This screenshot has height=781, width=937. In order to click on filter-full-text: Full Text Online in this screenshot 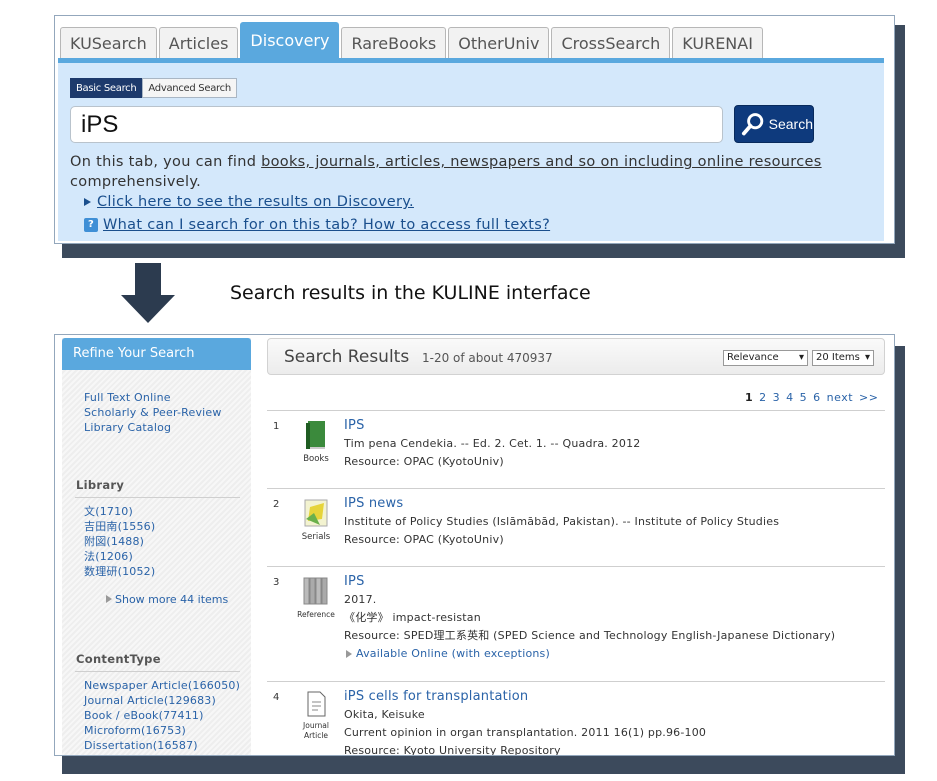, I will do `click(156, 397)`.